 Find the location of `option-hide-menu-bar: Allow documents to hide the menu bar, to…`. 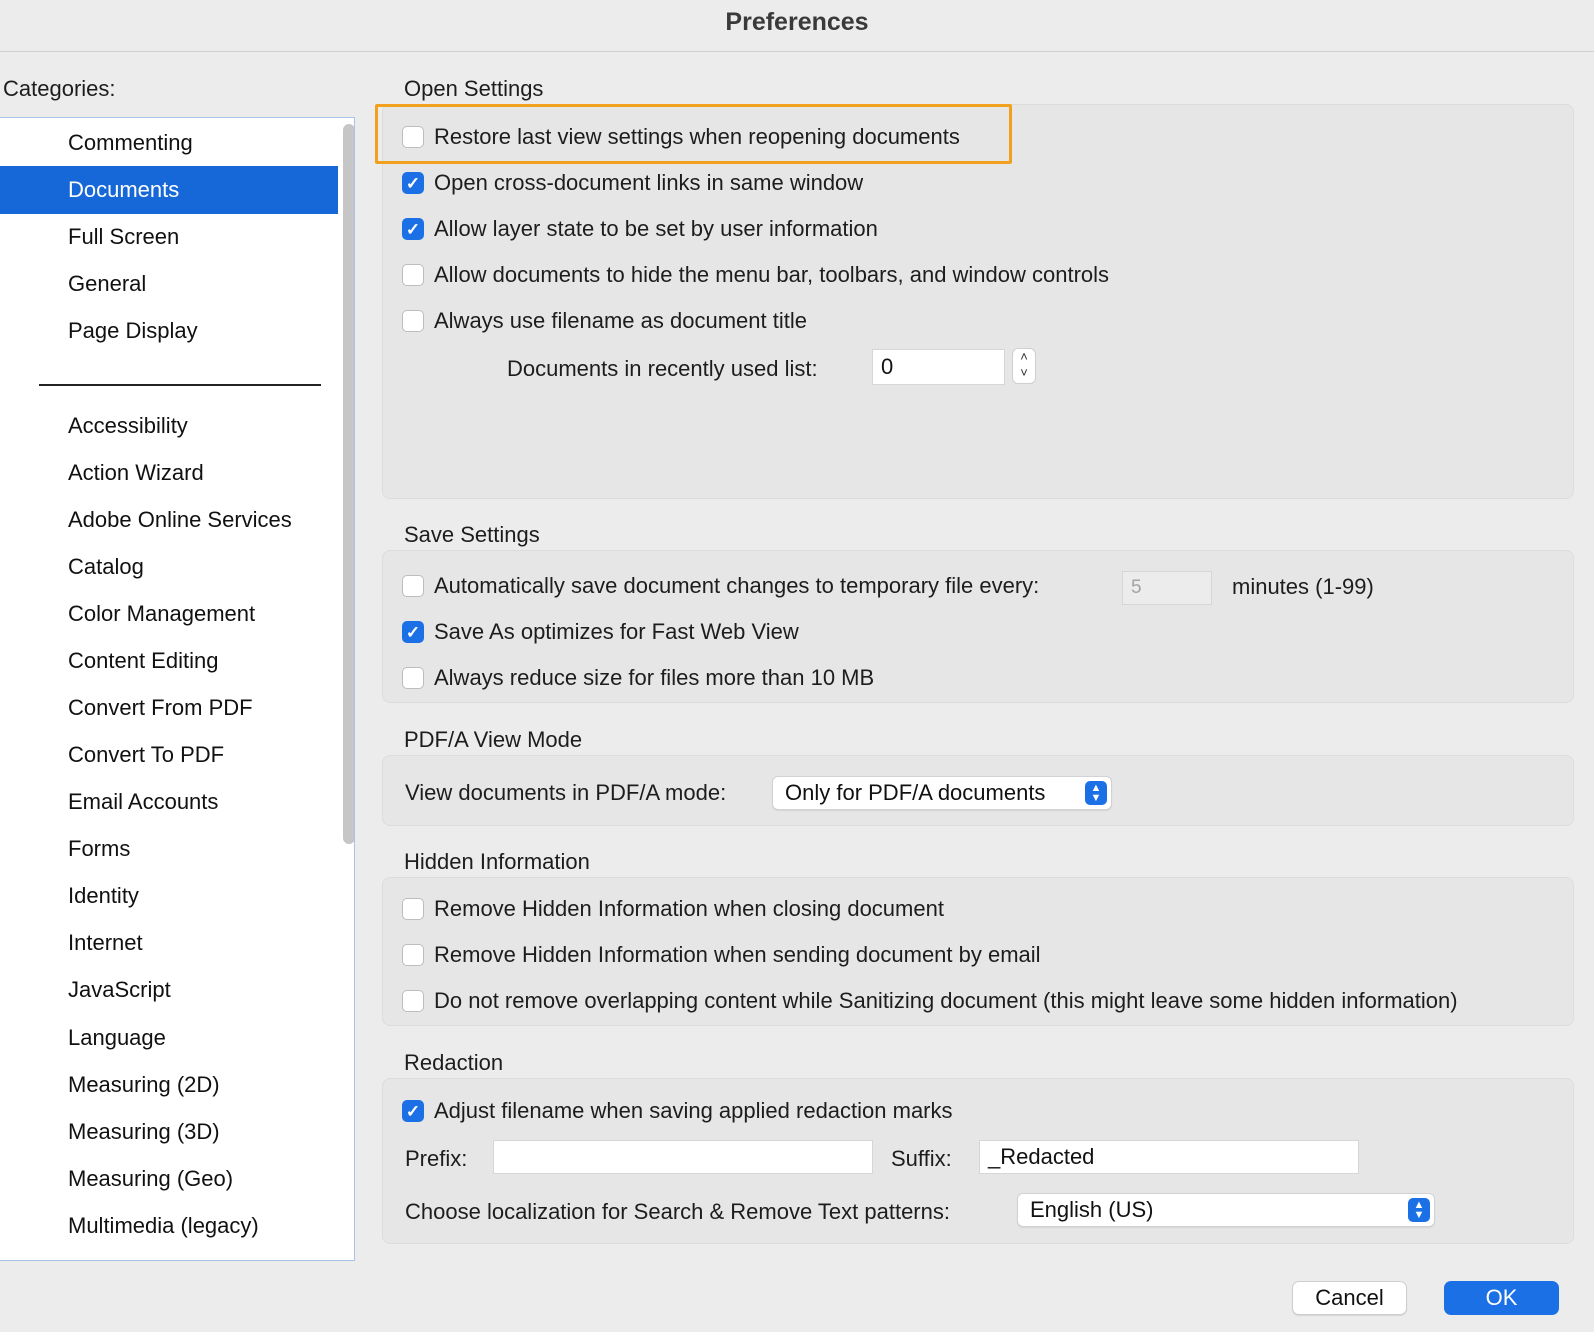

option-hide-menu-bar: Allow documents to hide the menu bar, to… is located at coordinates (755, 275).